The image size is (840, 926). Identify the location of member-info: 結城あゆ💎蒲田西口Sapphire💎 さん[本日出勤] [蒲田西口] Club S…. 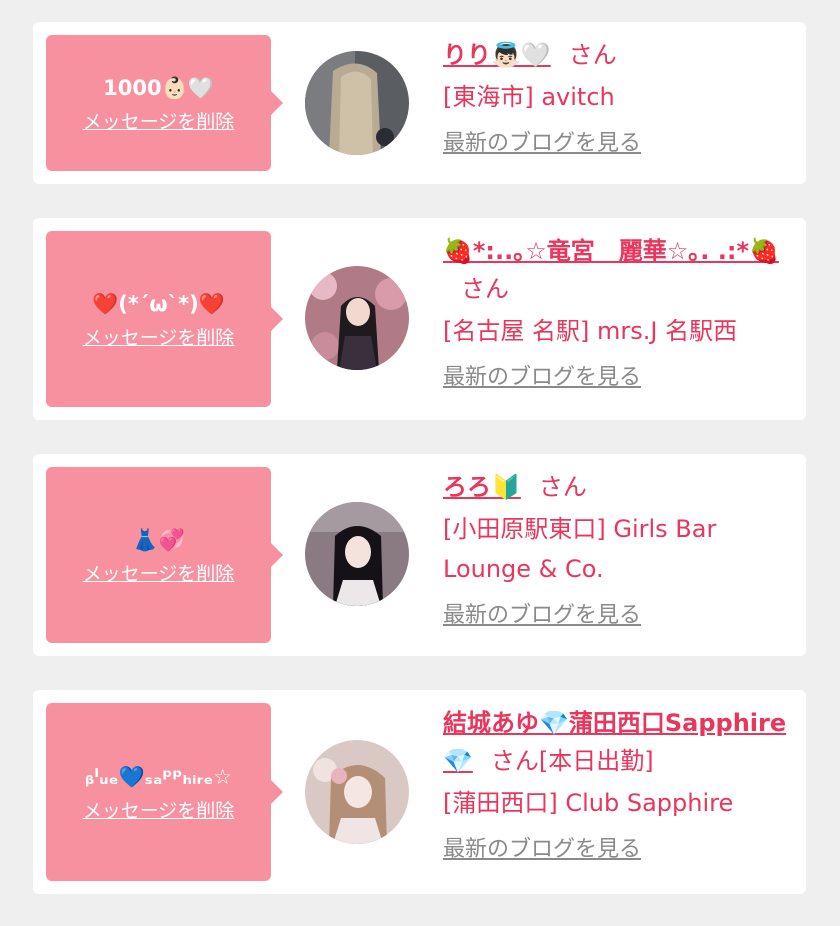
(620, 784).